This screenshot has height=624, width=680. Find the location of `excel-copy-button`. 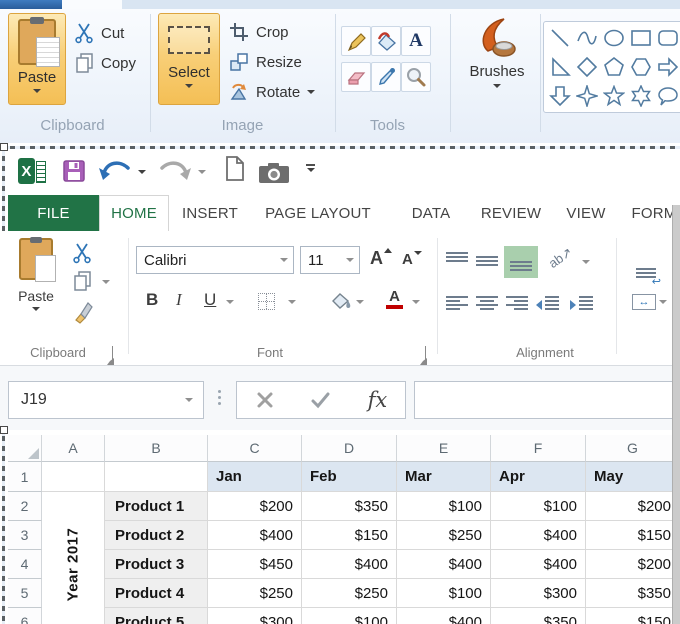

excel-copy-button is located at coordinates (82, 283).